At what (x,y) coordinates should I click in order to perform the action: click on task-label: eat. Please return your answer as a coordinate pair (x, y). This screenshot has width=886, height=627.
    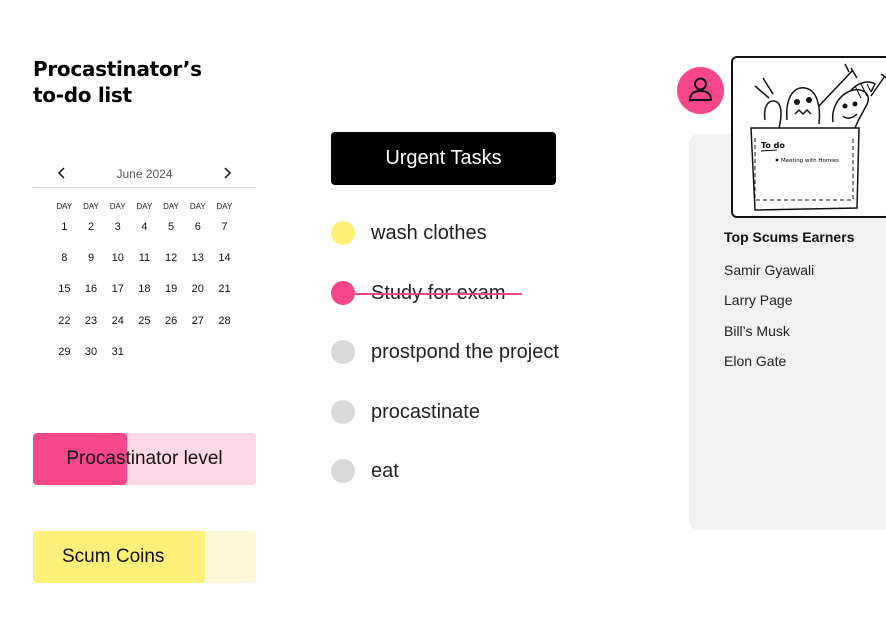
    Looking at the image, I should click on (385, 471).